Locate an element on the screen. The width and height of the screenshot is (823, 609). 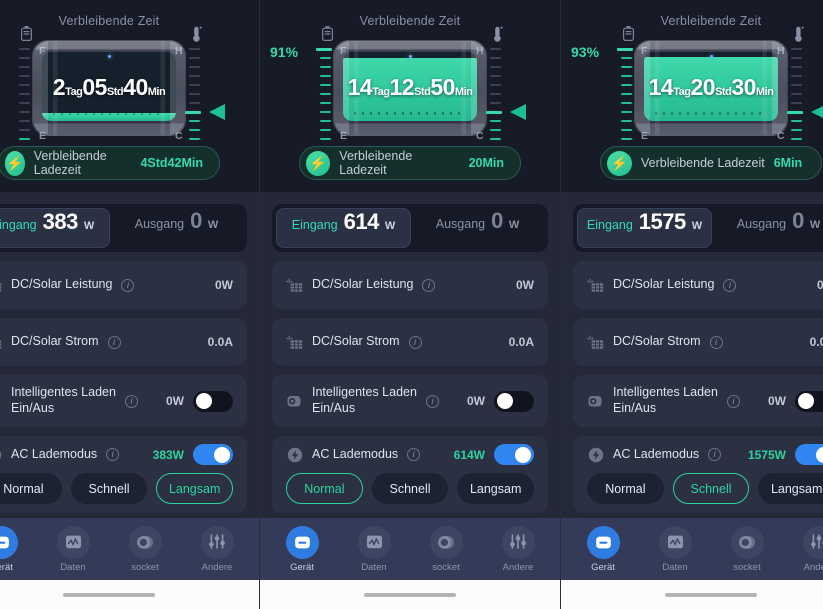
ac-charge-mode-row: AC Lademodus i 383W is located at coordinates (116, 454).